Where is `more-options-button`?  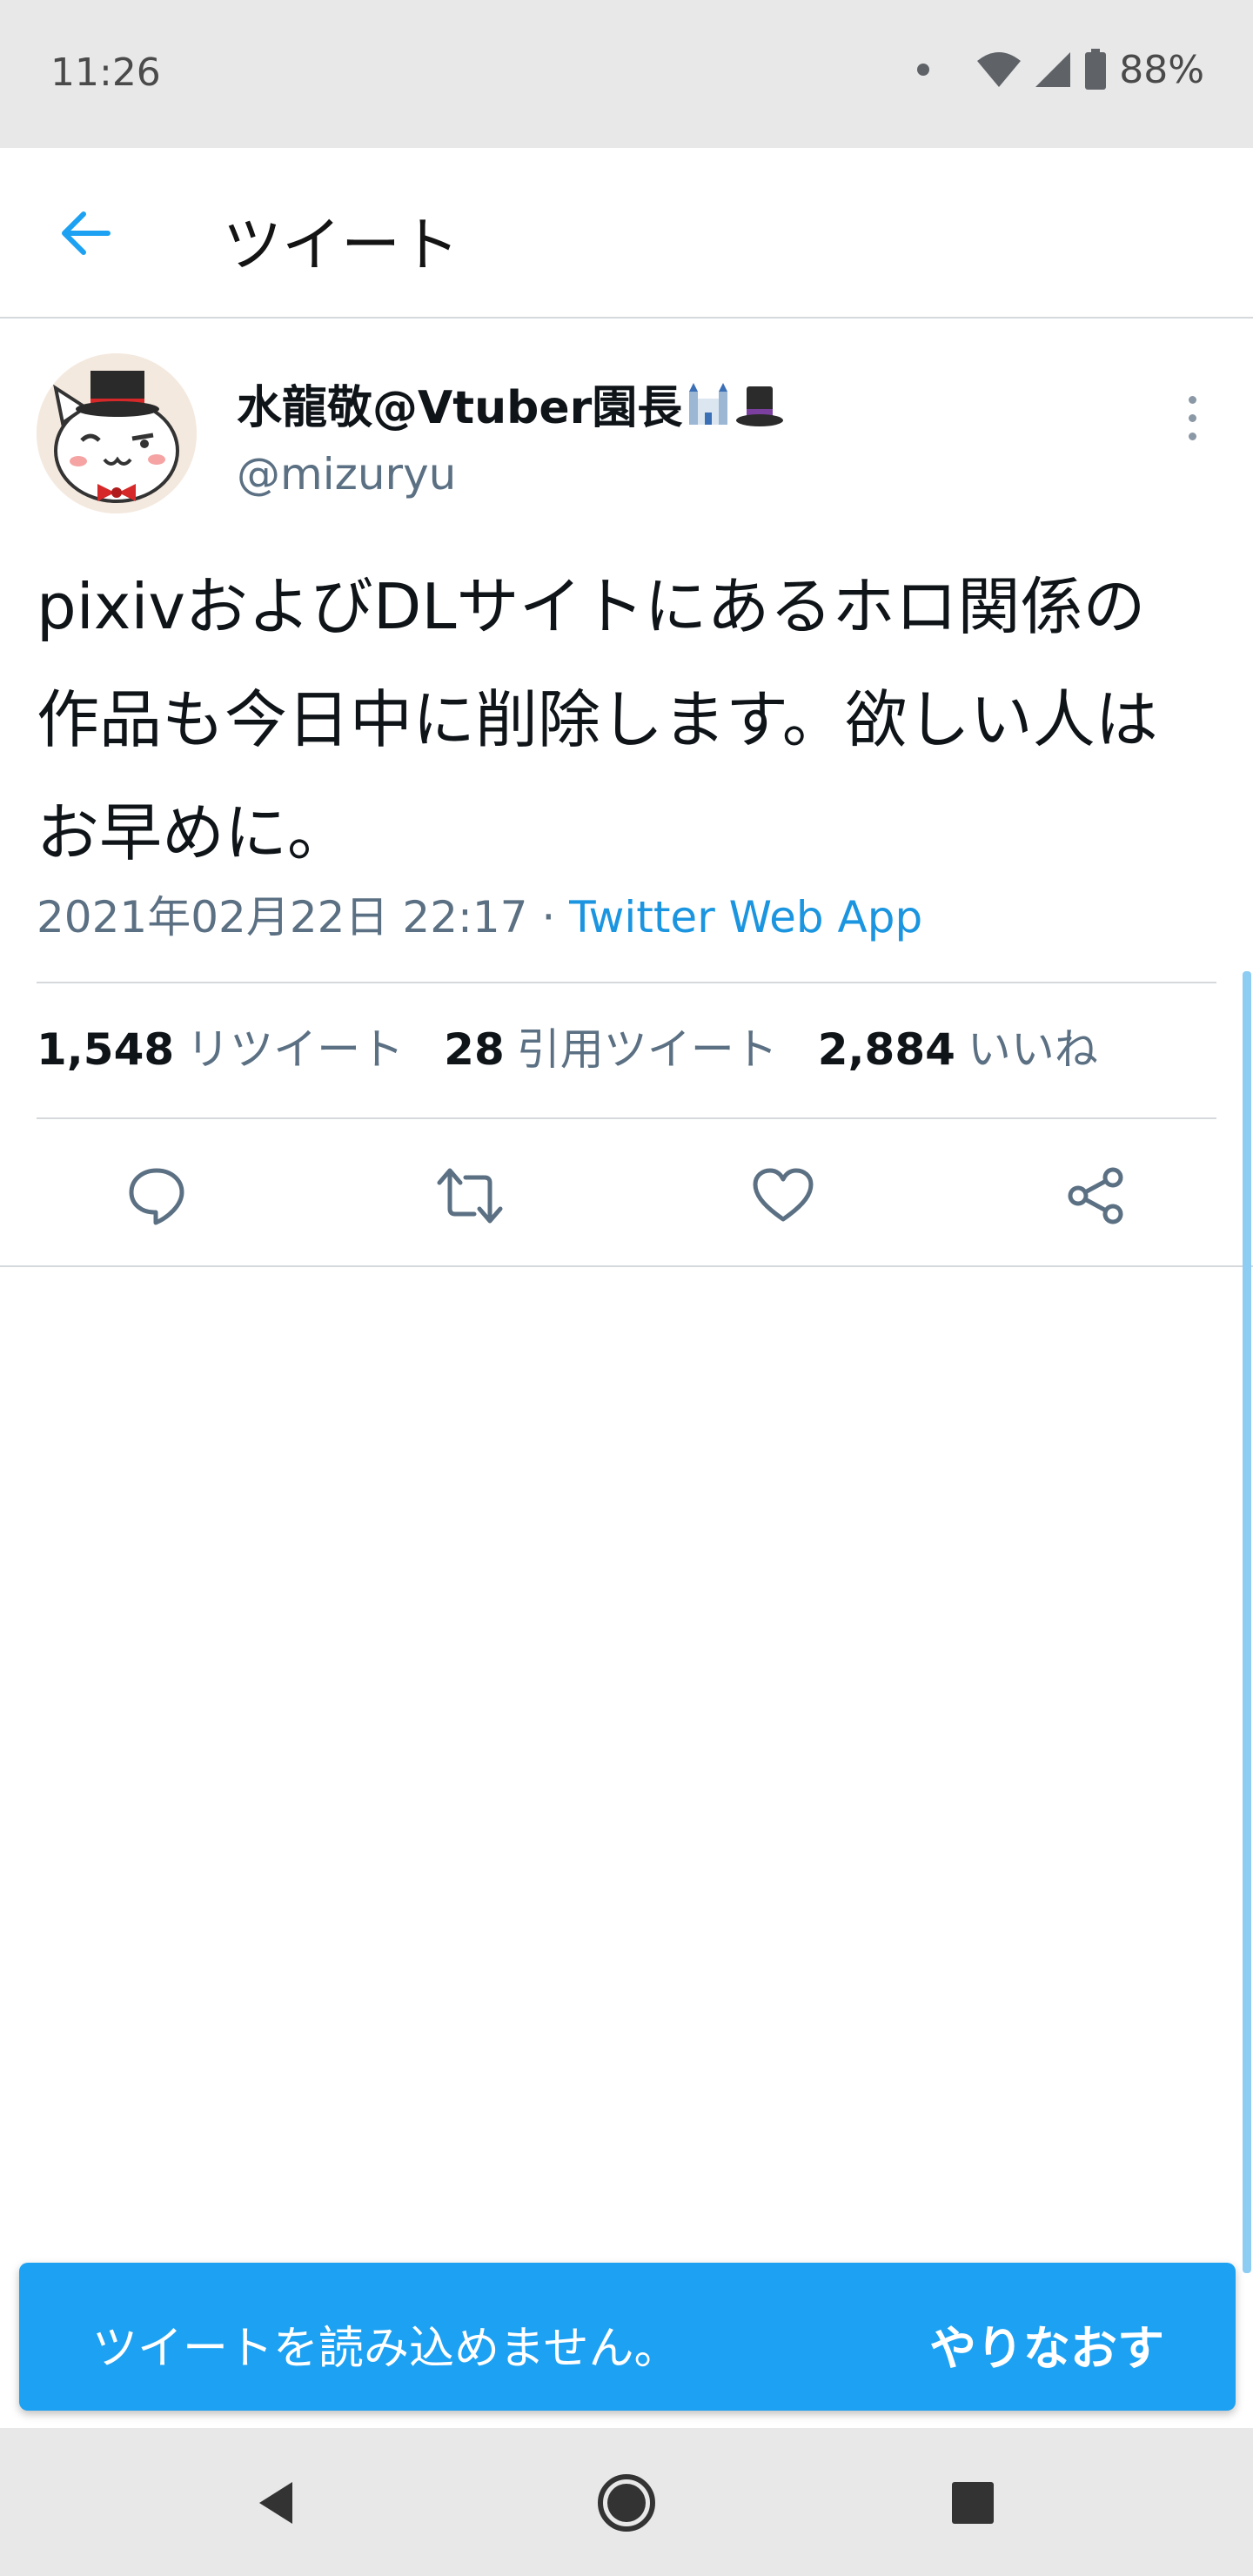 more-options-button is located at coordinates (1192, 417).